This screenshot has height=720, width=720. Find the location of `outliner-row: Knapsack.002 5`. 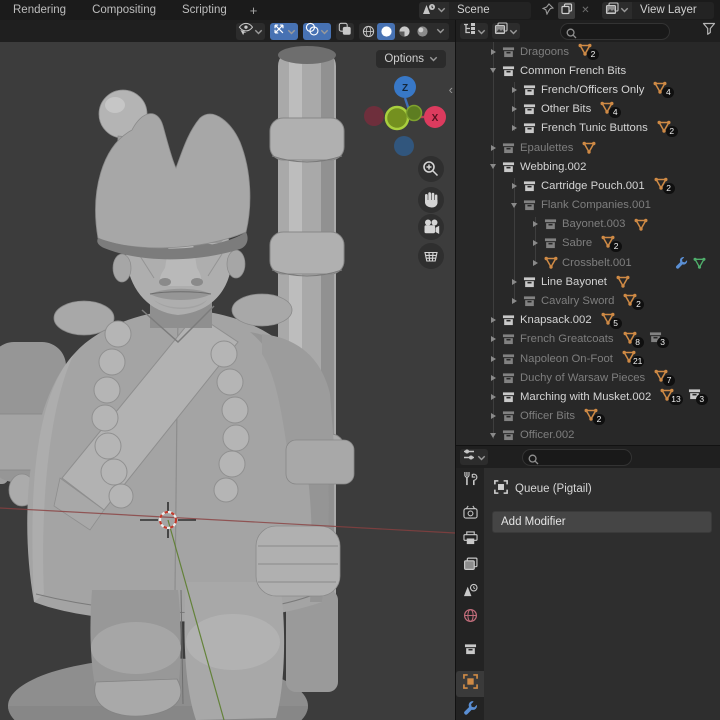

outliner-row: Knapsack.002 5 is located at coordinates (588, 320).